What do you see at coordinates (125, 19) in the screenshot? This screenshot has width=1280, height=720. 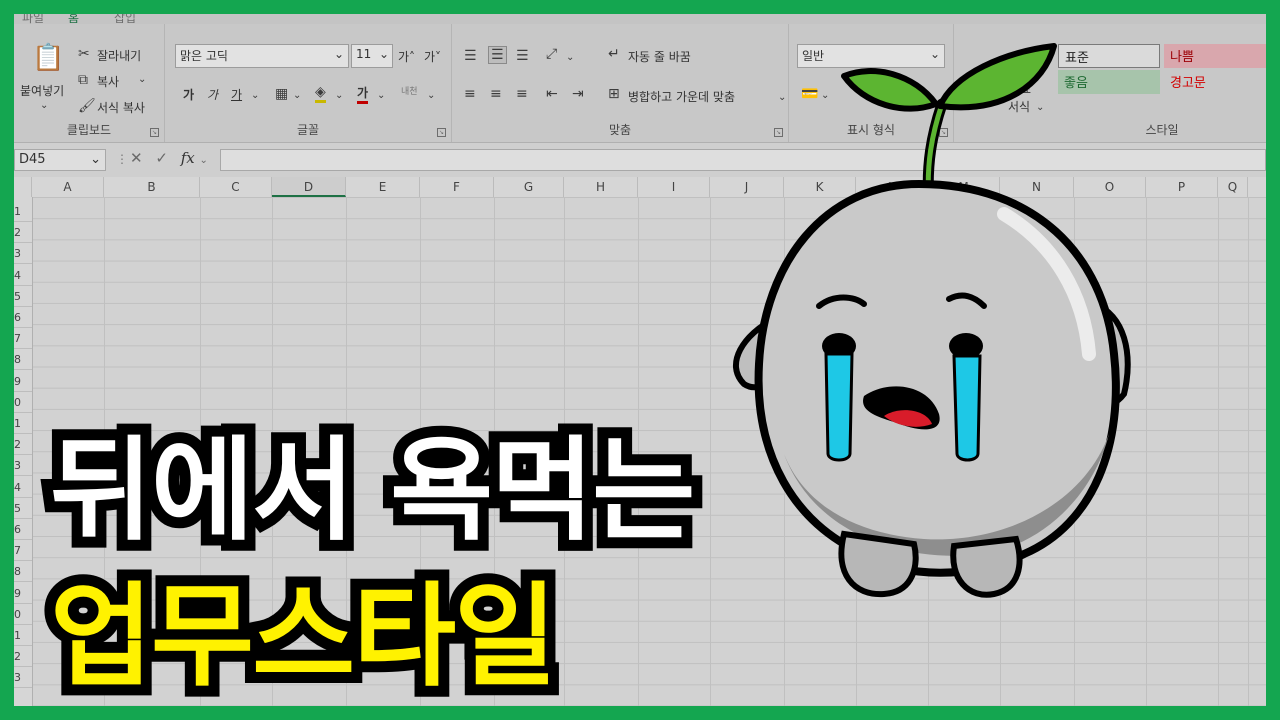 I see `tab-partial: 삽입` at bounding box center [125, 19].